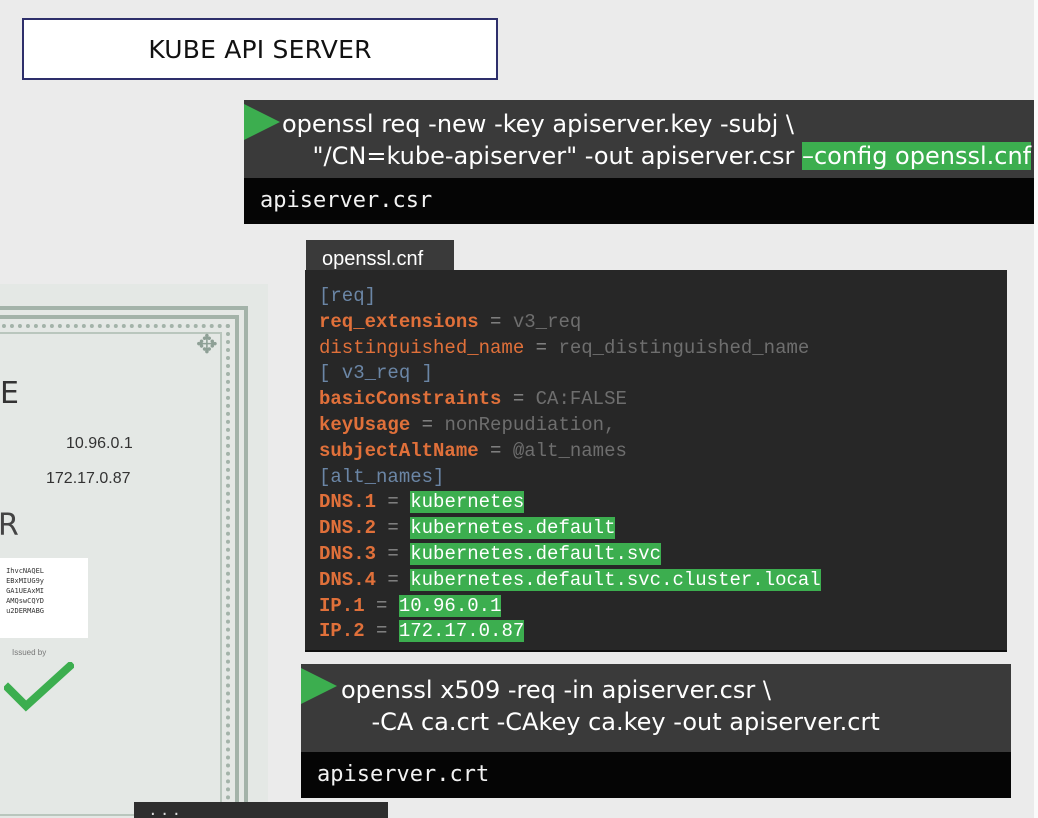 The width and height of the screenshot is (1038, 818). What do you see at coordinates (569, 450) in the screenshot?
I see `config-value: @alt_names` at bounding box center [569, 450].